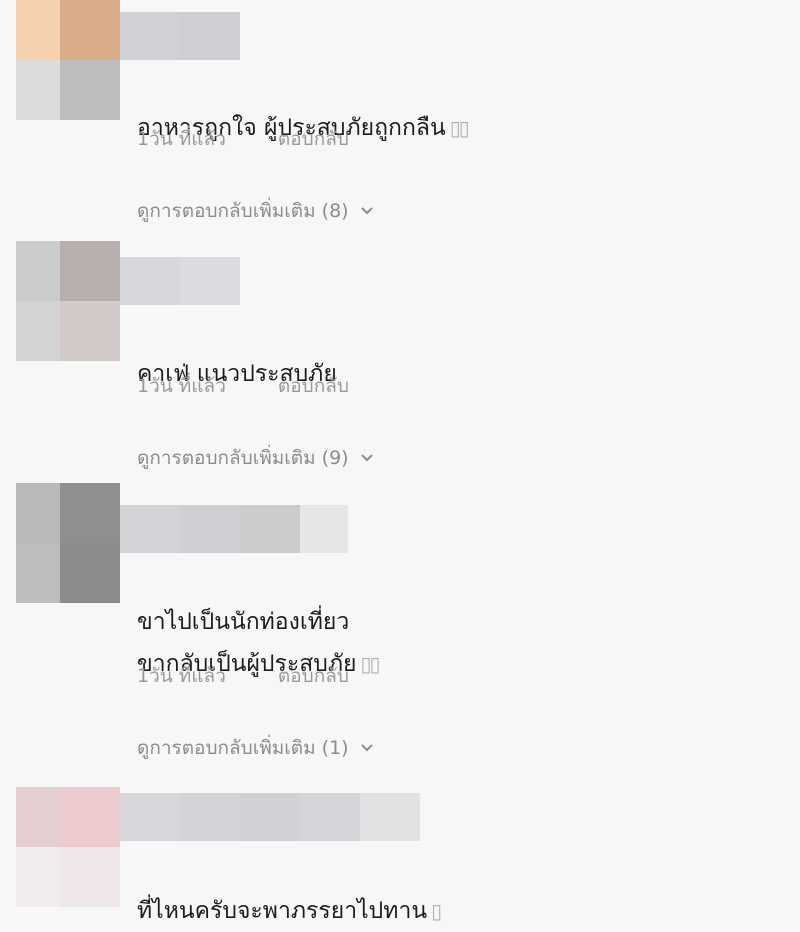 The width and height of the screenshot is (800, 932). Describe the element at coordinates (243, 748) in the screenshot. I see `view-more-replies-label: ดูการตอบกลับเพิ่มเติม (1)` at that location.